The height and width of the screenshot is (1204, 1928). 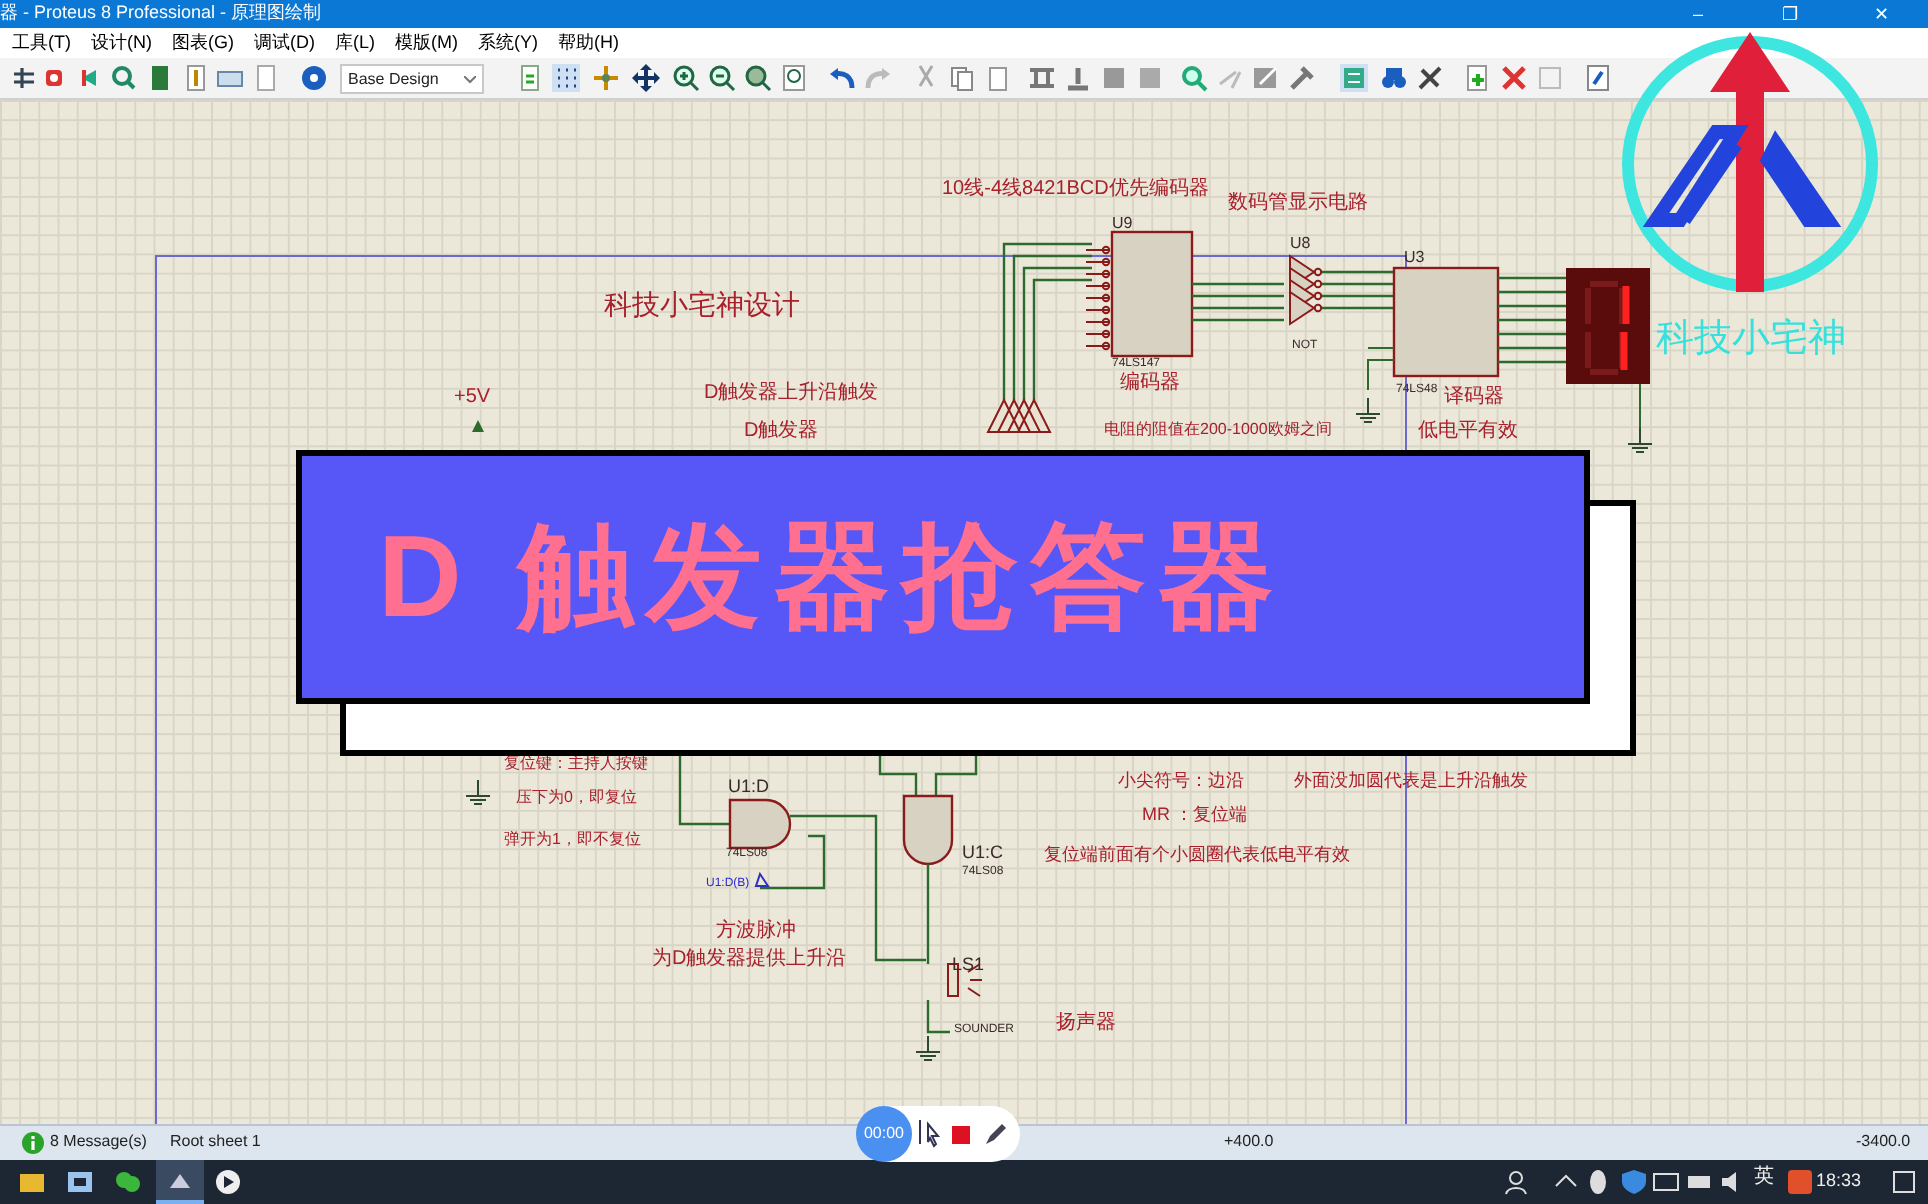 I want to click on schematic-label: U1:C, so click(x=983, y=853).